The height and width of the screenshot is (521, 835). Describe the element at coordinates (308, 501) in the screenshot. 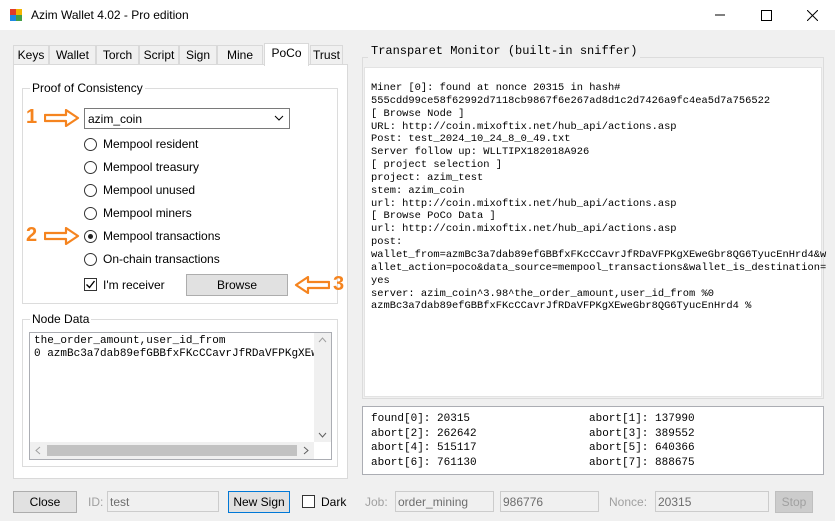

I see `dark-mode-checkbox` at that location.